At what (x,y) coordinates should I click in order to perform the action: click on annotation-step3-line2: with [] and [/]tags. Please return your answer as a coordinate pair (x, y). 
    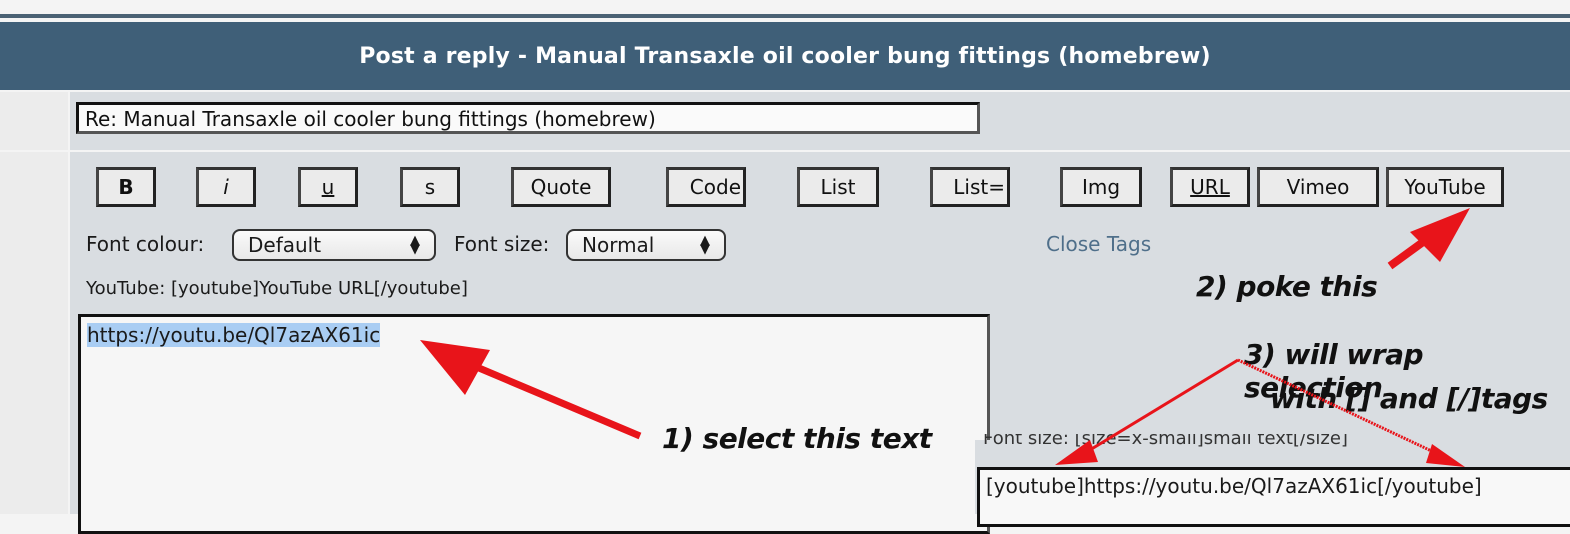
    Looking at the image, I should click on (1409, 398).